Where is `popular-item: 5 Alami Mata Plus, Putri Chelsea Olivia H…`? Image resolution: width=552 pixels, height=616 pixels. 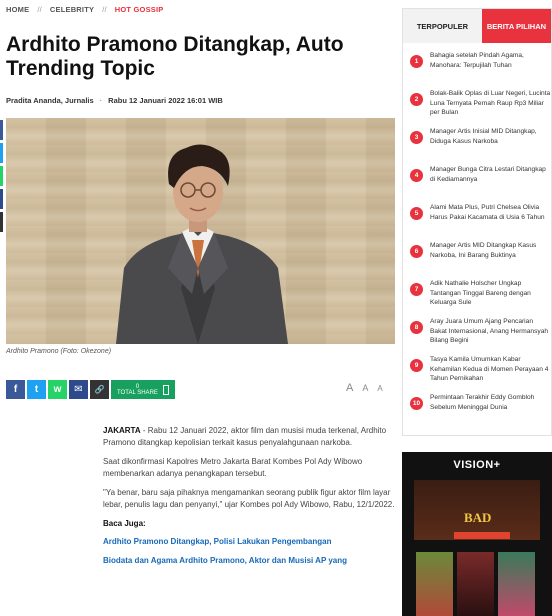
popular-item: 5 Alami Mata Plus, Putri Chelsea Olivia H… is located at coordinates (477, 222).